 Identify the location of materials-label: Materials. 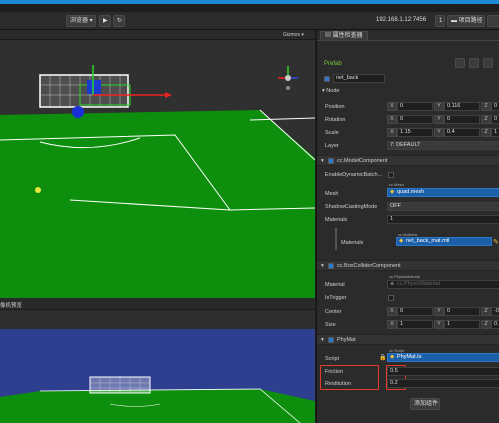
(336, 220).